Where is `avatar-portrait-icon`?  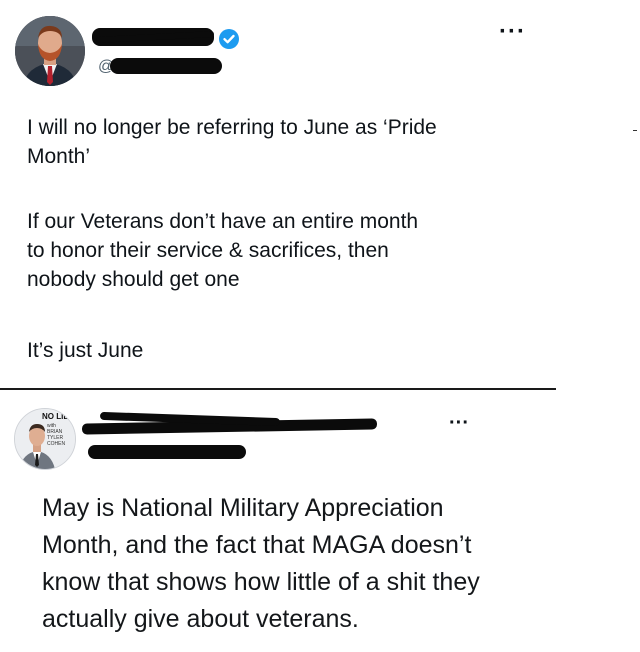
avatar-portrait-icon is located at coordinates (50, 51).